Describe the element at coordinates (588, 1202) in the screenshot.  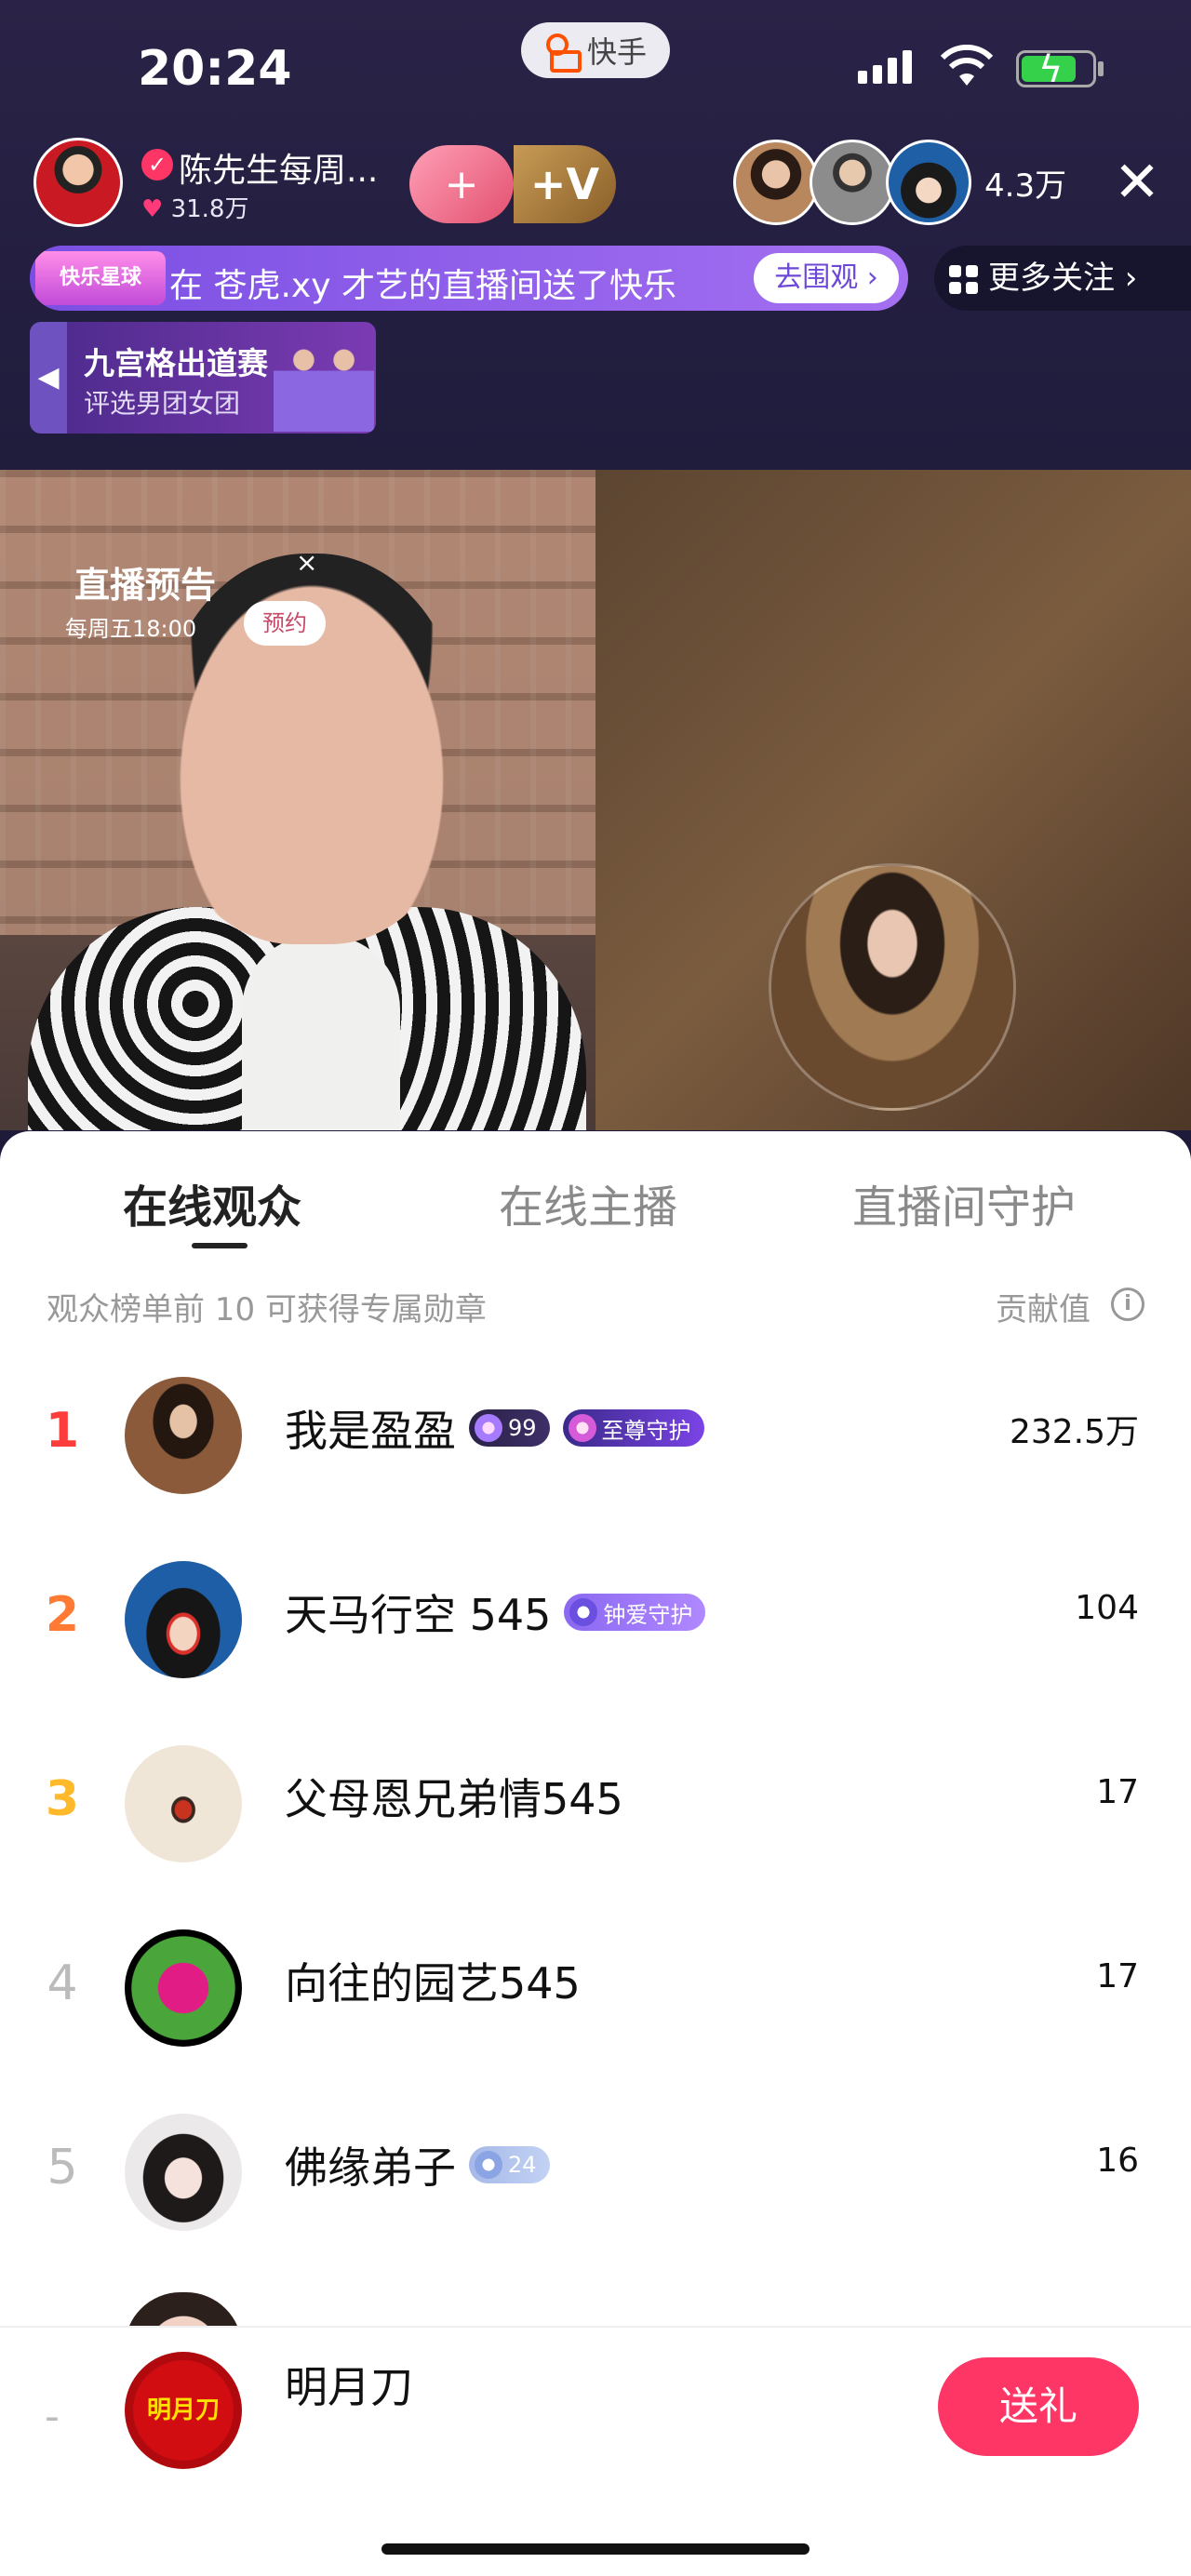
I see `tab-online-hosts: 在线主播` at that location.